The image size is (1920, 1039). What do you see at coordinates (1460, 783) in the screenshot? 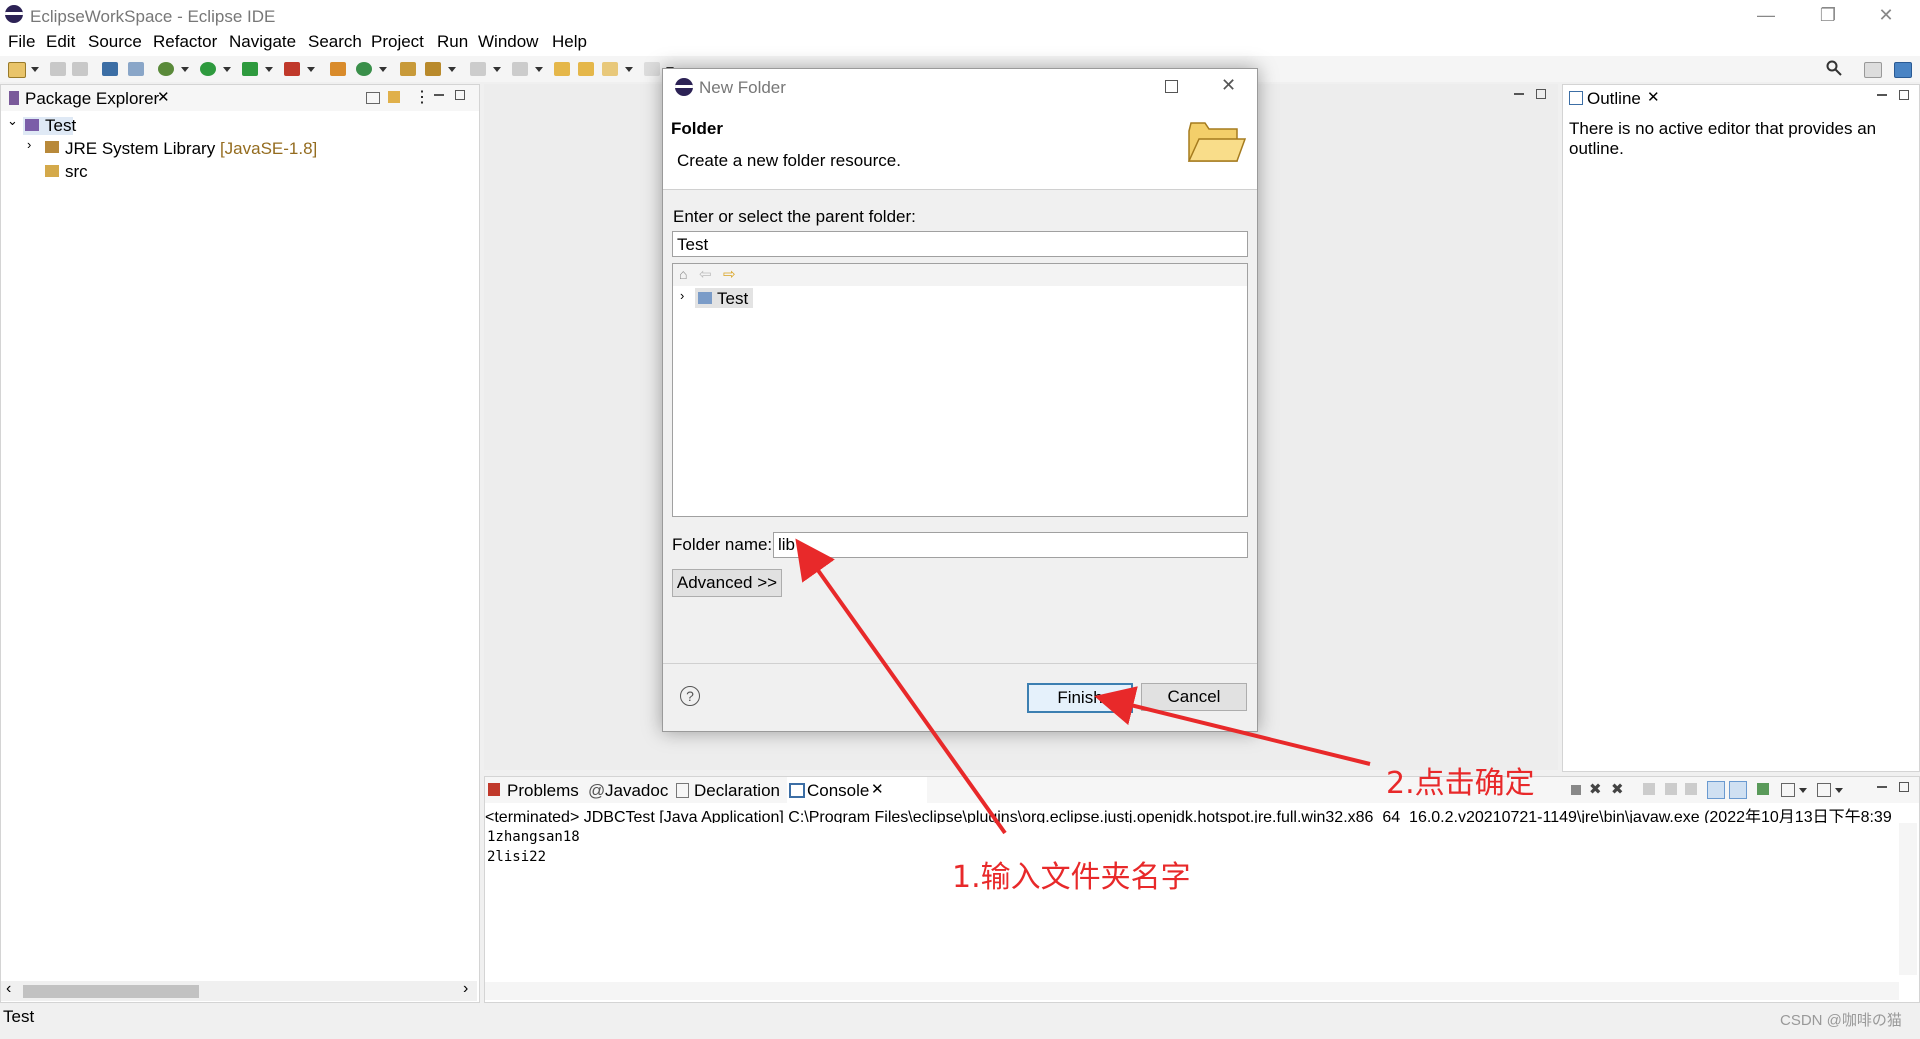
I see `annotation-step2: 2.点击确定` at bounding box center [1460, 783].